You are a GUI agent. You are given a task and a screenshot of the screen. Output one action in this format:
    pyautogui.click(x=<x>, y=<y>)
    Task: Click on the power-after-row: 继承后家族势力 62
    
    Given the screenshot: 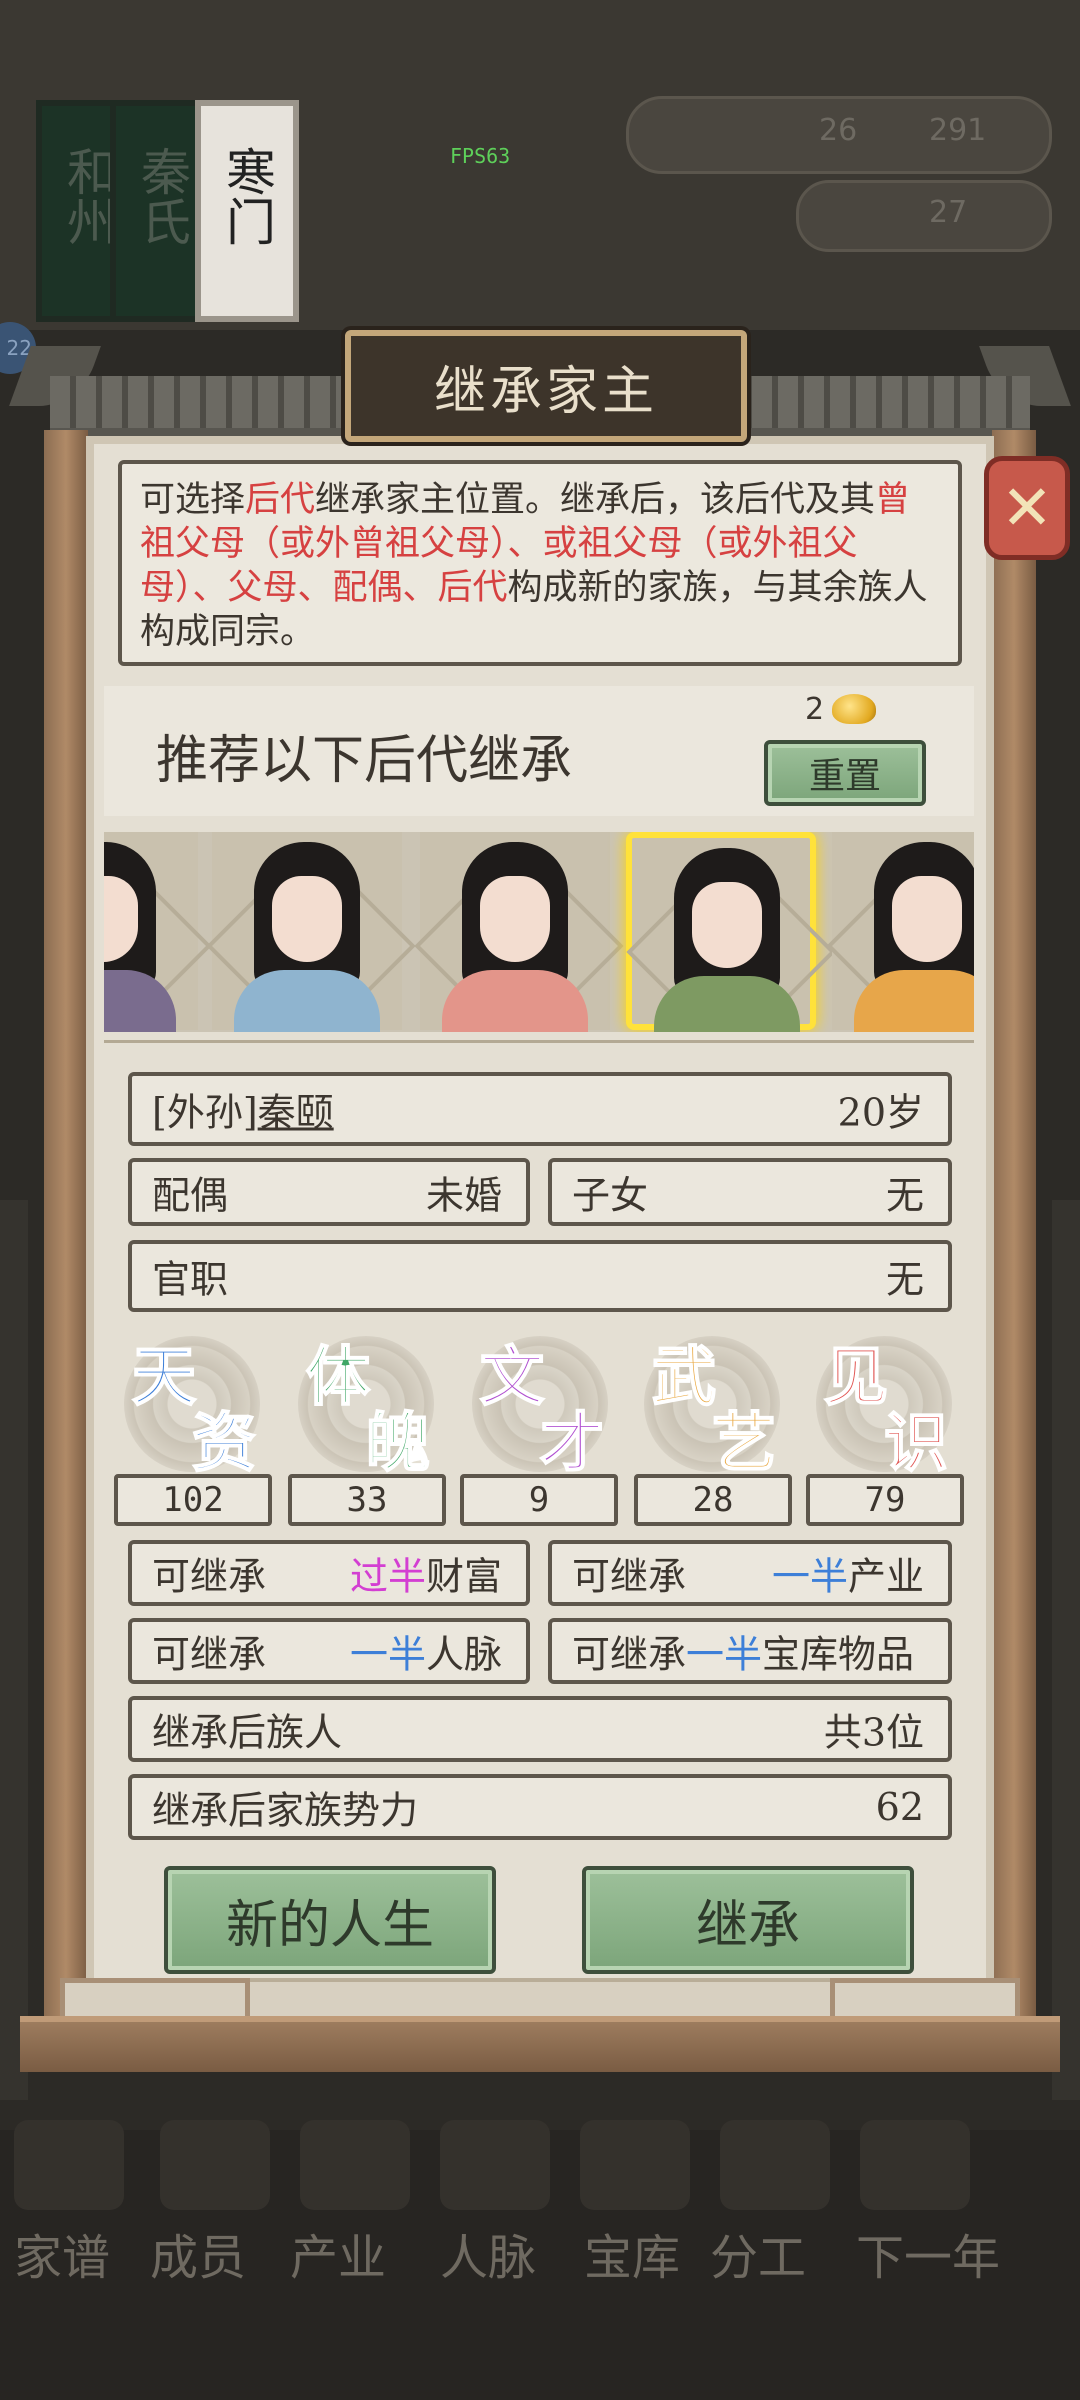 What is the action you would take?
    pyautogui.click(x=540, y=1807)
    